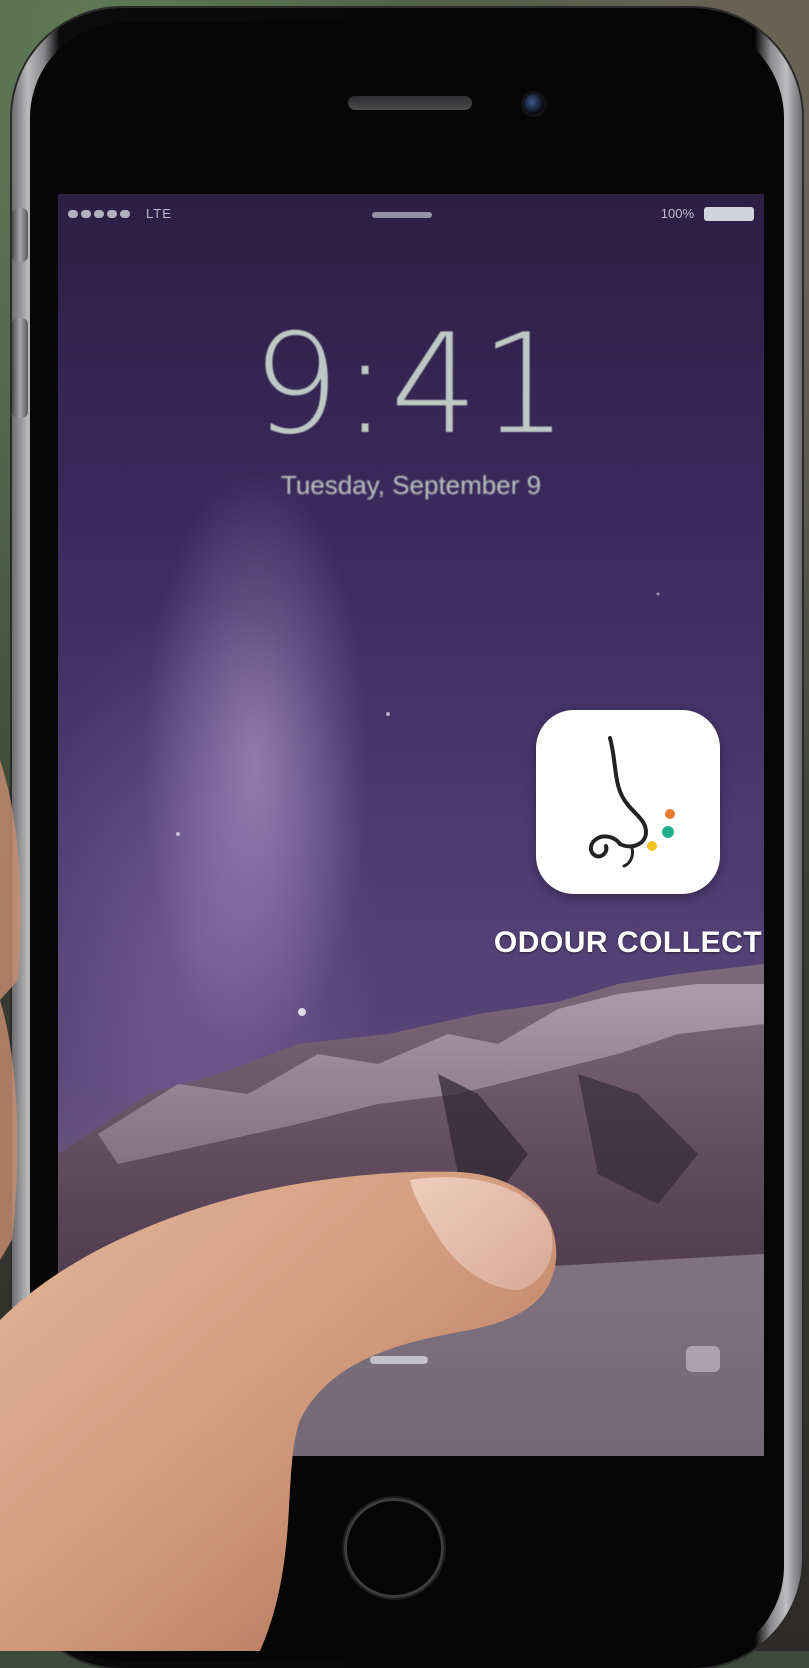  I want to click on app-label: ODOUR COLLECT, so click(628, 942).